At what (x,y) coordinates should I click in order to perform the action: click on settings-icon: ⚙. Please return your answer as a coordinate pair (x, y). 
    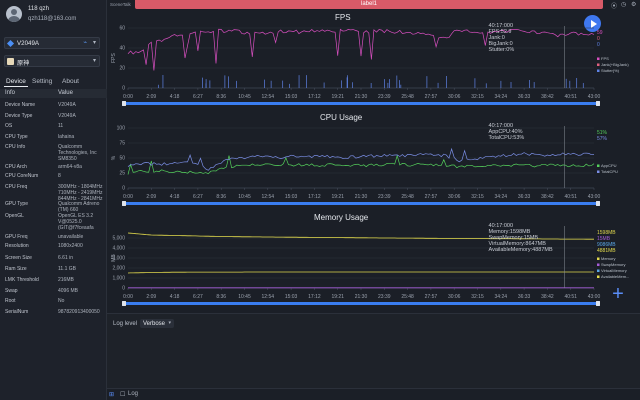
    Looking at the image, I should click on (633, 4).